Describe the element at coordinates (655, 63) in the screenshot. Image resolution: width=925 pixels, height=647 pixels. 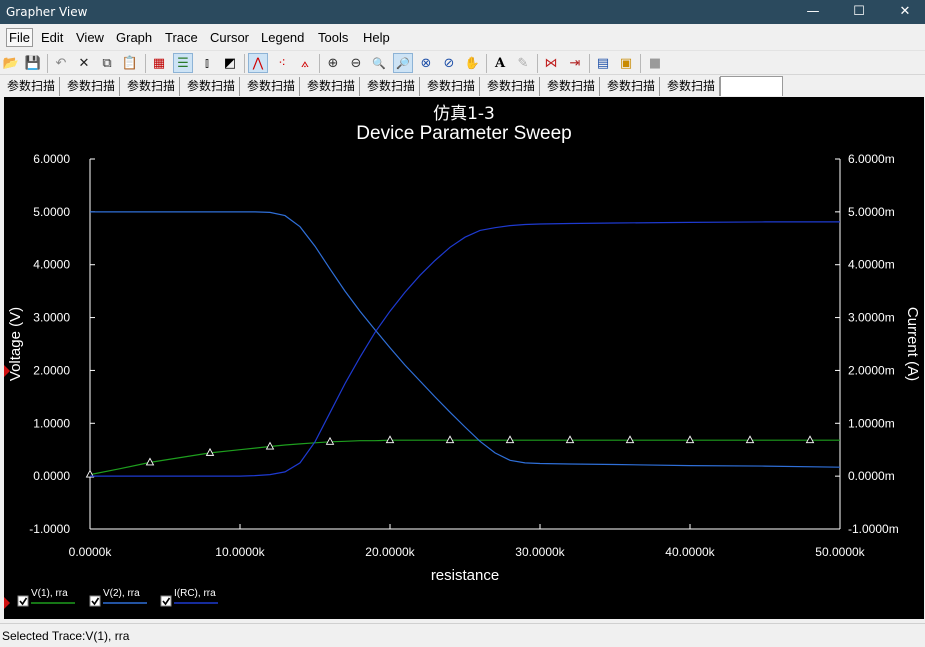
I see `stop-icon: ■` at that location.